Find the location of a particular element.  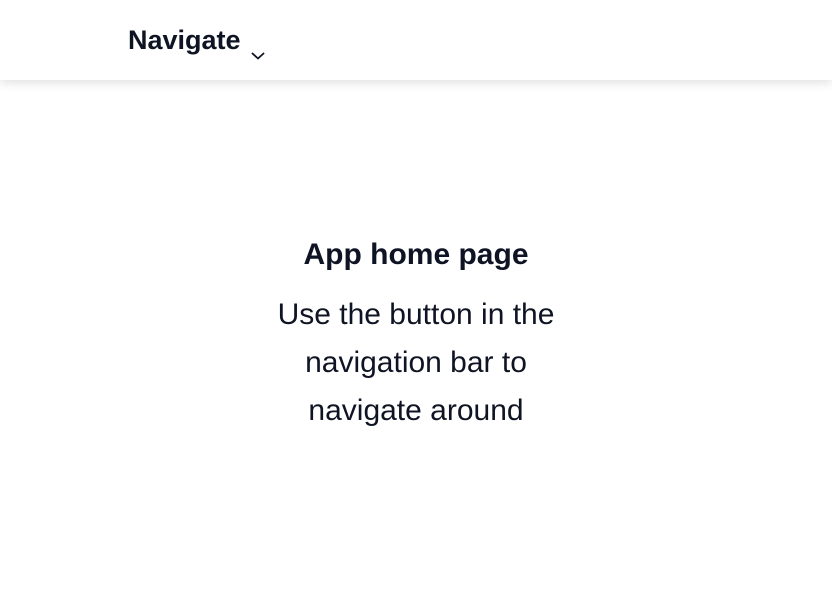

chevron-down-icon is located at coordinates (258, 48).